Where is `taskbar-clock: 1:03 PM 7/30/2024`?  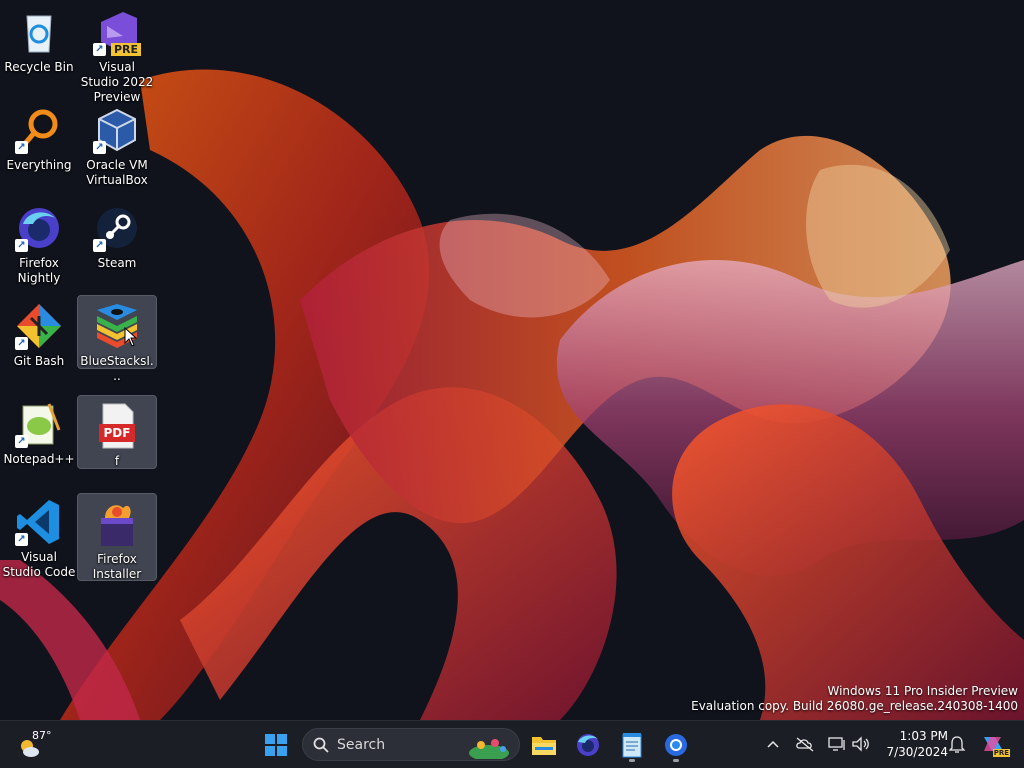 taskbar-clock: 1:03 PM 7/30/2024 is located at coordinates (913, 744).